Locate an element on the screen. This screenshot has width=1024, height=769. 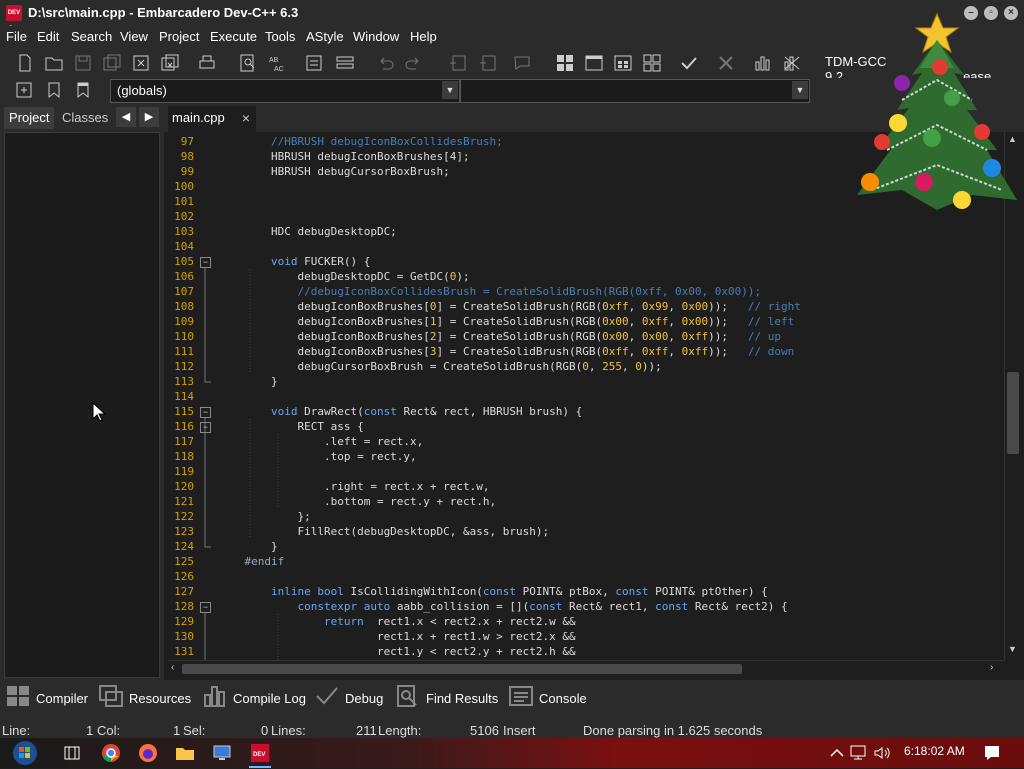
remote-desktop-icon is located at coordinates (222, 753).